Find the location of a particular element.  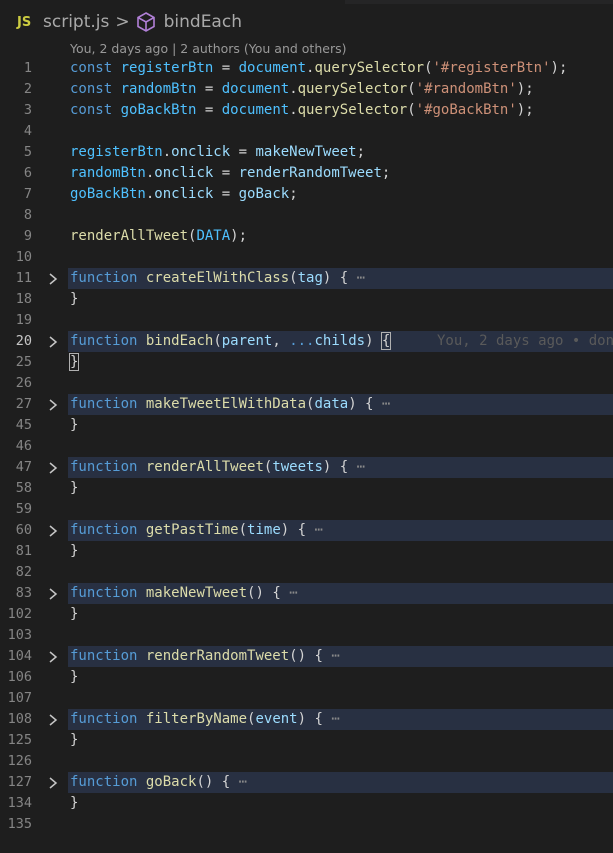

line-number: 5 is located at coordinates (27, 152).